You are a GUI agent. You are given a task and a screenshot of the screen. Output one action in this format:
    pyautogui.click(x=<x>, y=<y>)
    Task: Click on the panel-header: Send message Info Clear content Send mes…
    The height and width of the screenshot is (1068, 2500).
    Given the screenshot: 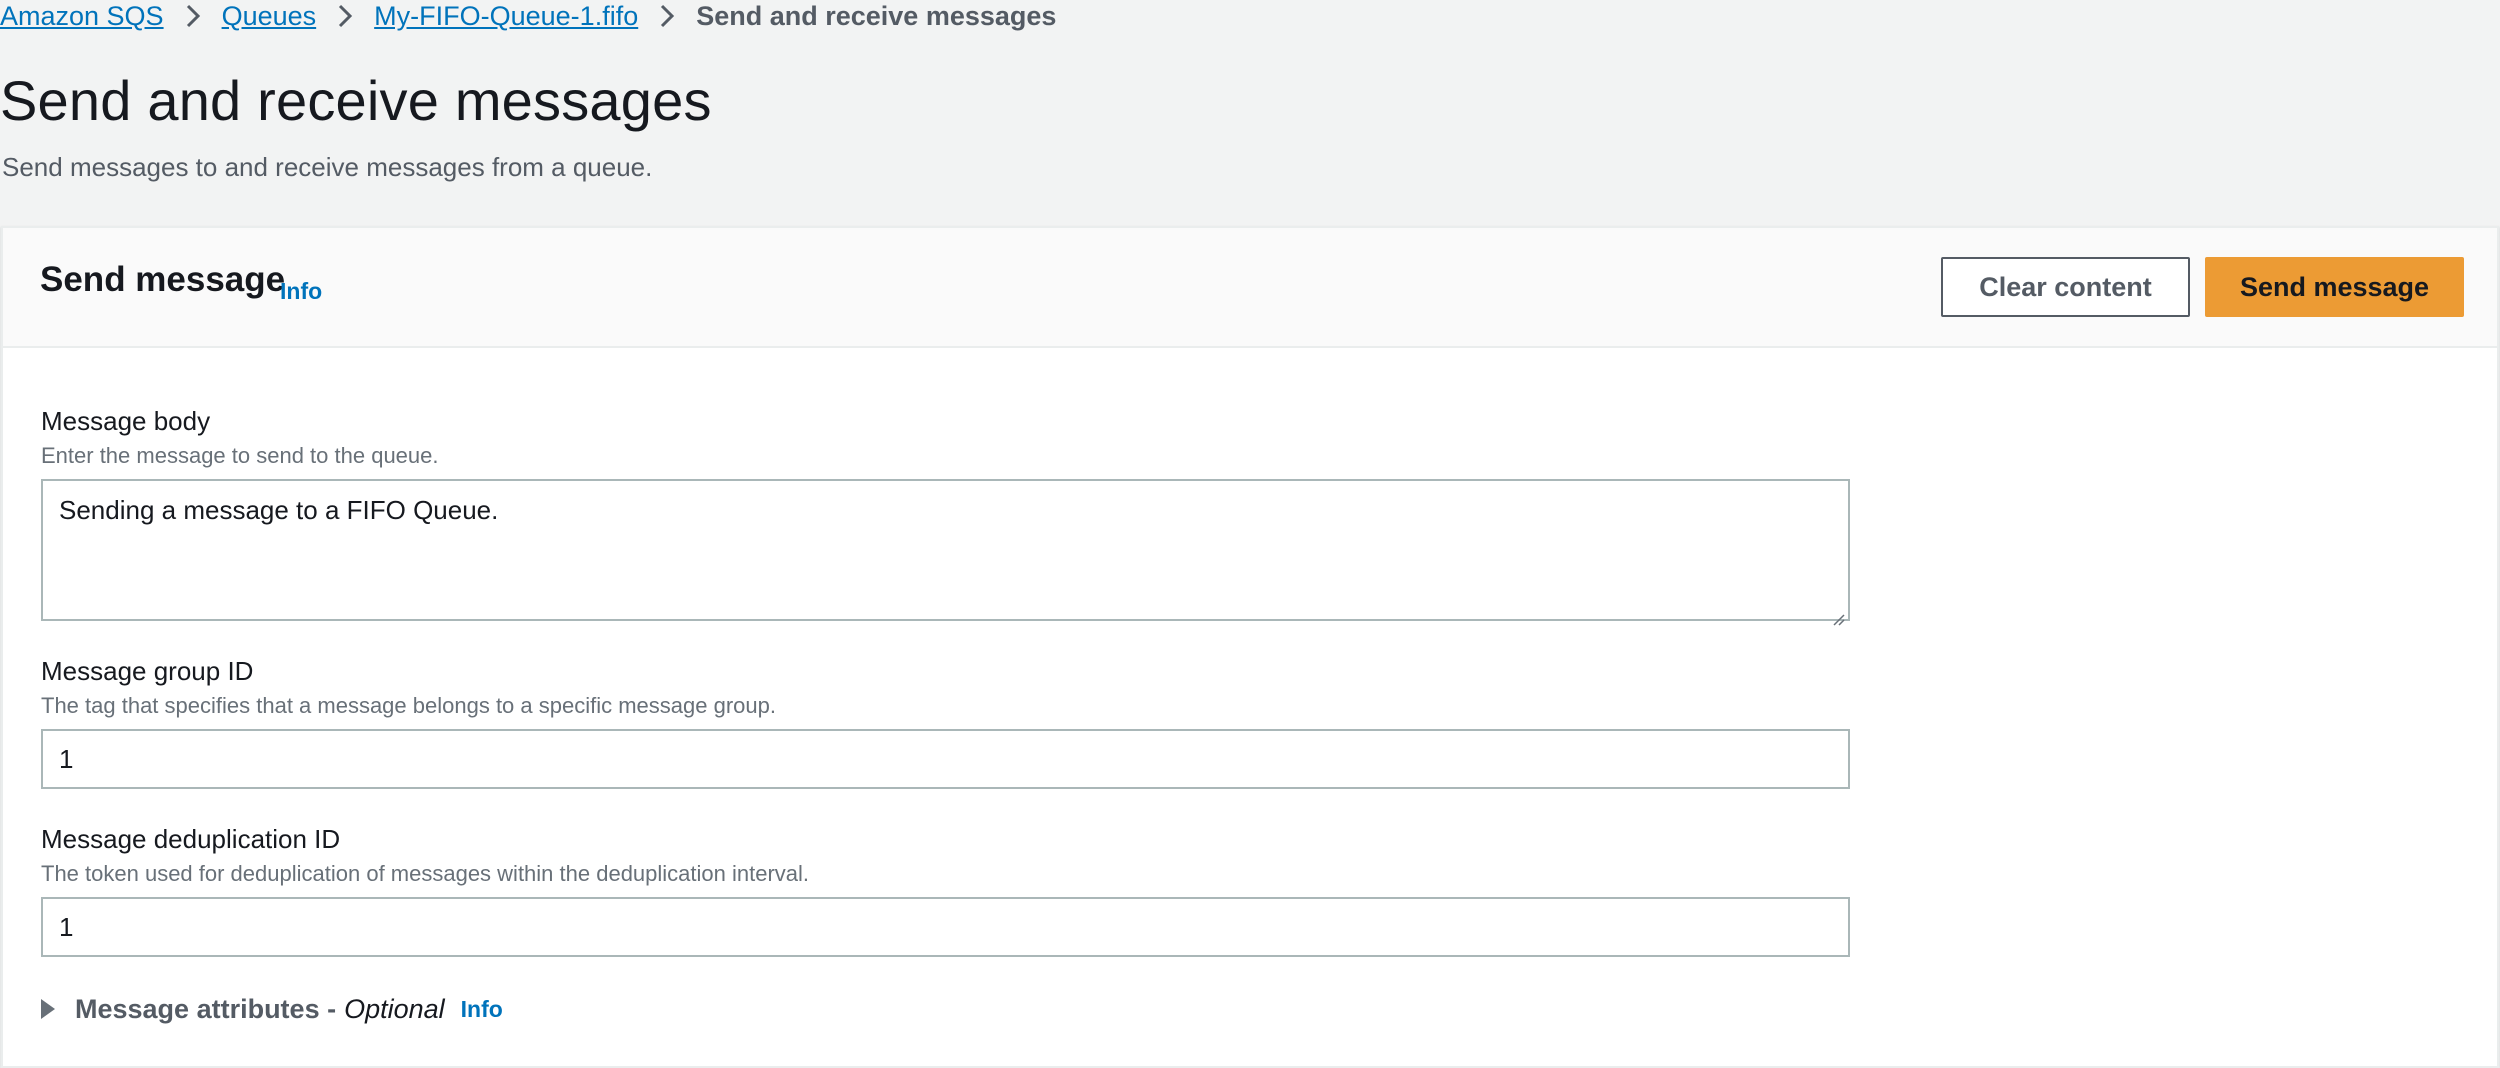 What is the action you would take?
    pyautogui.click(x=1250, y=288)
    